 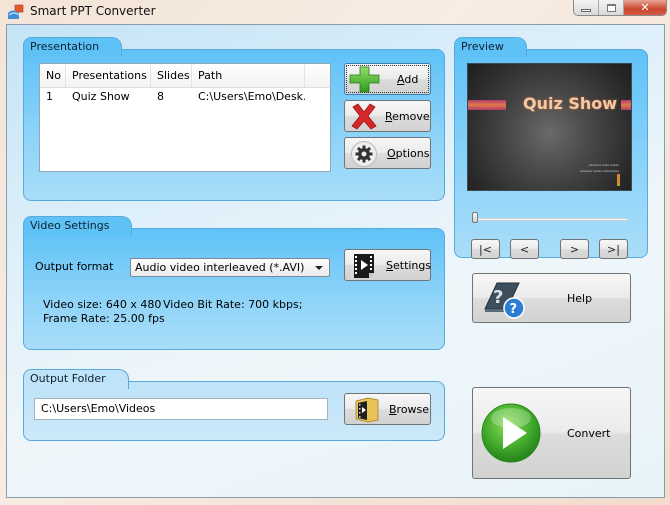 I want to click on first-slide-button: |<, so click(x=485, y=249).